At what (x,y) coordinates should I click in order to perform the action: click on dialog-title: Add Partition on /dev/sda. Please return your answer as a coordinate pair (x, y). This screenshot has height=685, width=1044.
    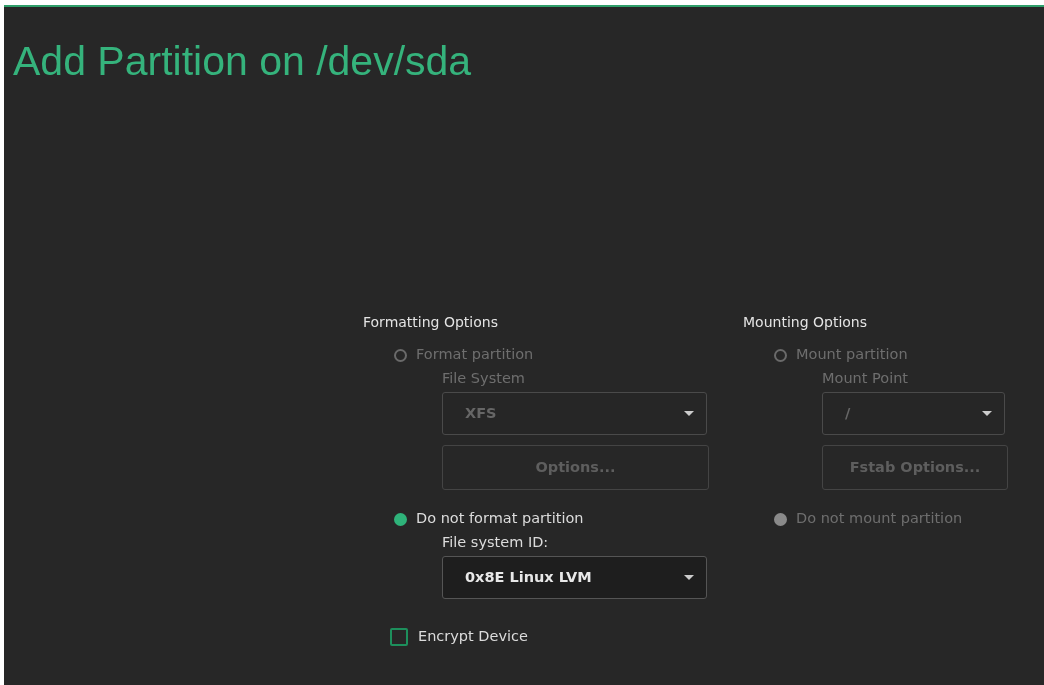
    Looking at the image, I should click on (242, 61).